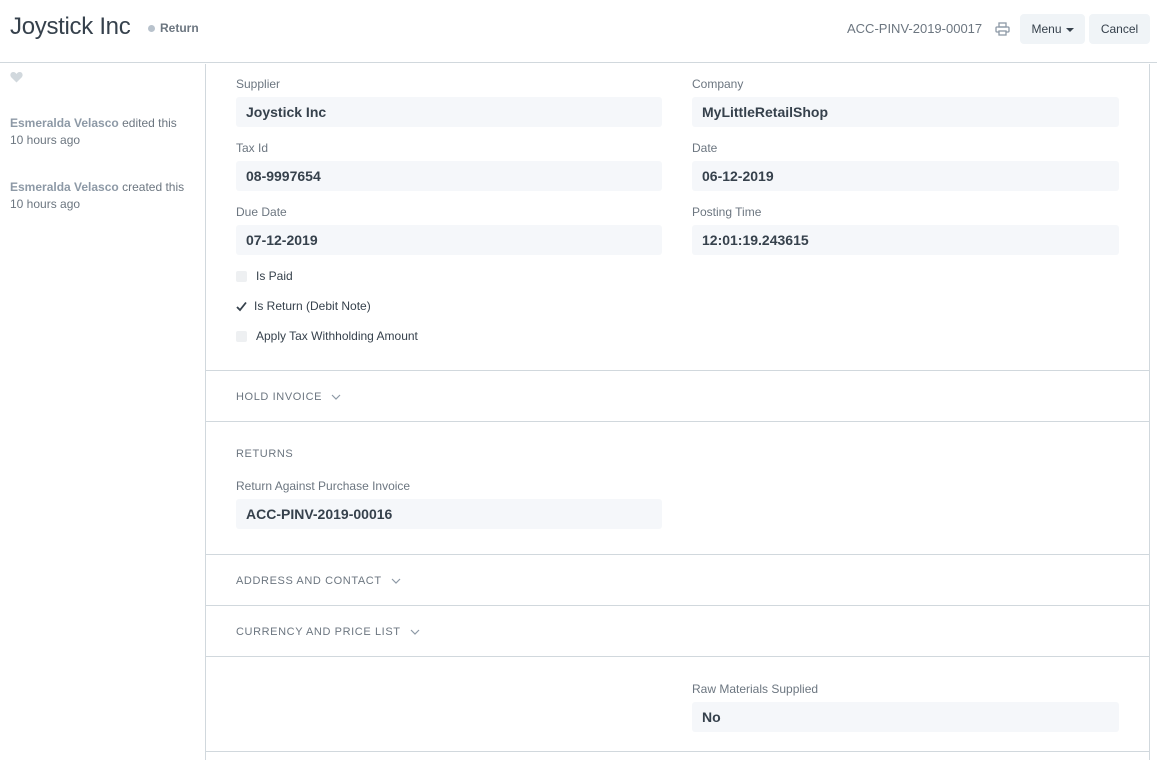 Image resolution: width=1157 pixels, height=760 pixels. Describe the element at coordinates (905, 112) in the screenshot. I see `company-field: MyLittleRetailShop` at that location.